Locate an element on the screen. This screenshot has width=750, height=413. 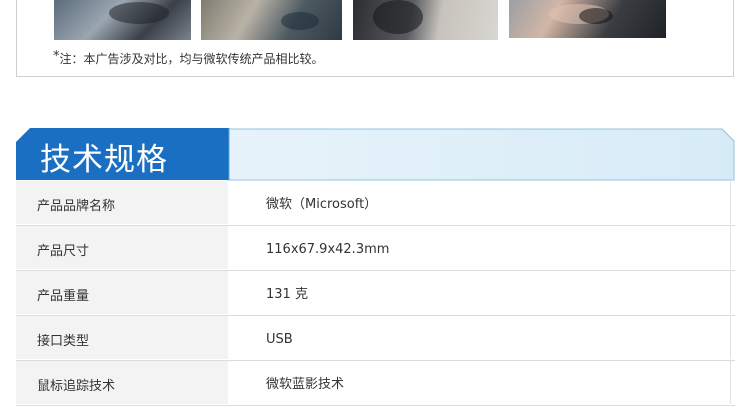
spec-header: 技术规格 is located at coordinates (375, 154).